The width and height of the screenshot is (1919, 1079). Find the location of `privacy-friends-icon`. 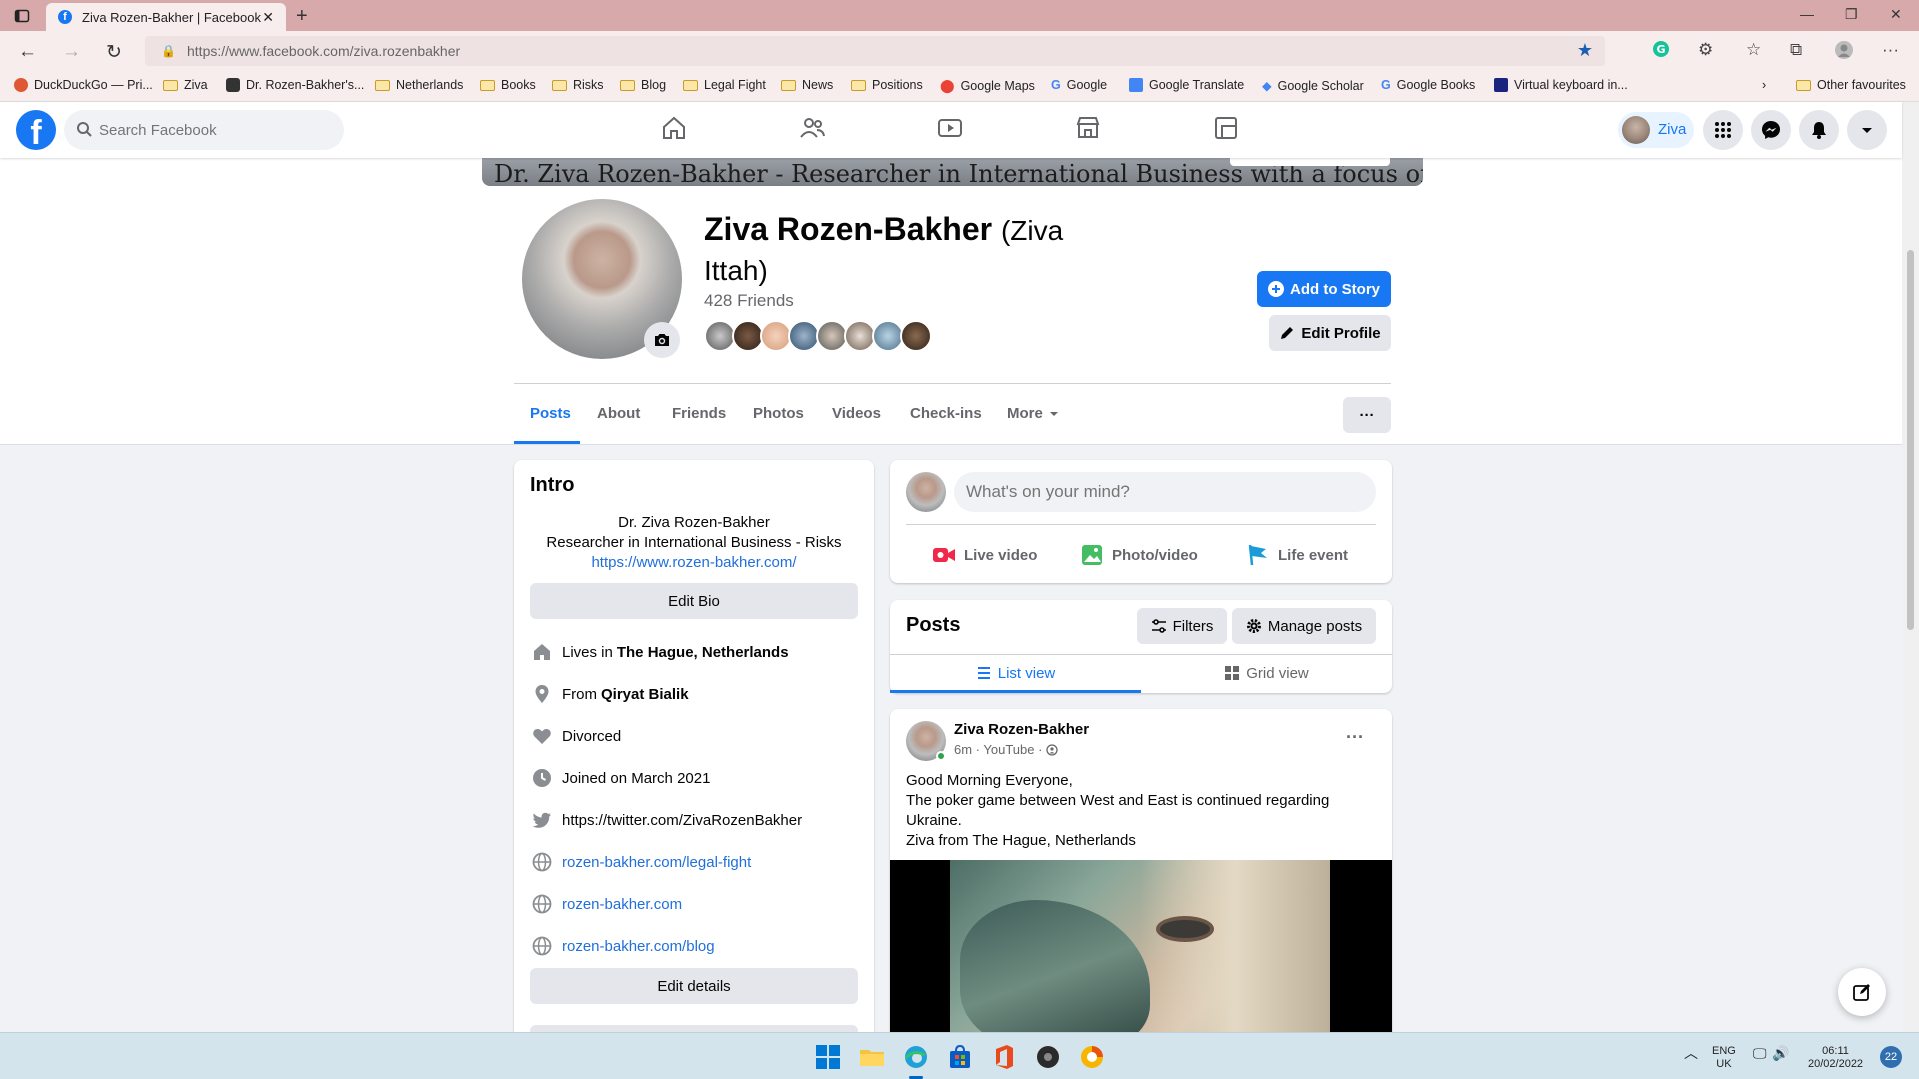

privacy-friends-icon is located at coordinates (1052, 749).